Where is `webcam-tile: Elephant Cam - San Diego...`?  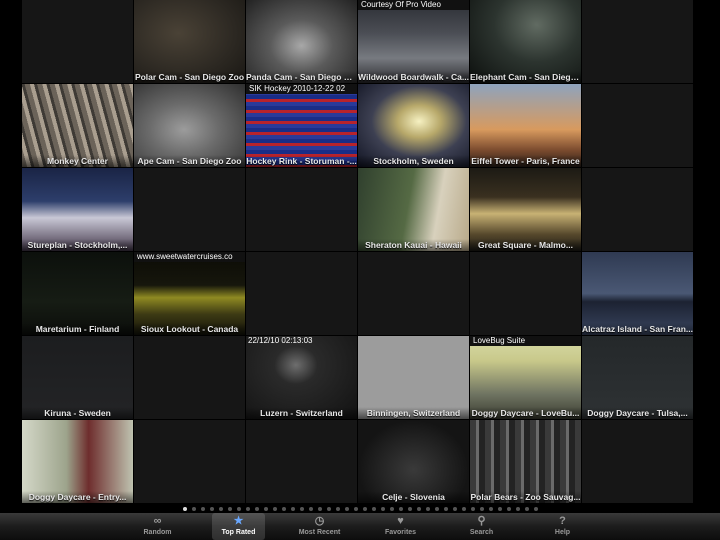
webcam-tile: Elephant Cam - San Diego... is located at coordinates (526, 42).